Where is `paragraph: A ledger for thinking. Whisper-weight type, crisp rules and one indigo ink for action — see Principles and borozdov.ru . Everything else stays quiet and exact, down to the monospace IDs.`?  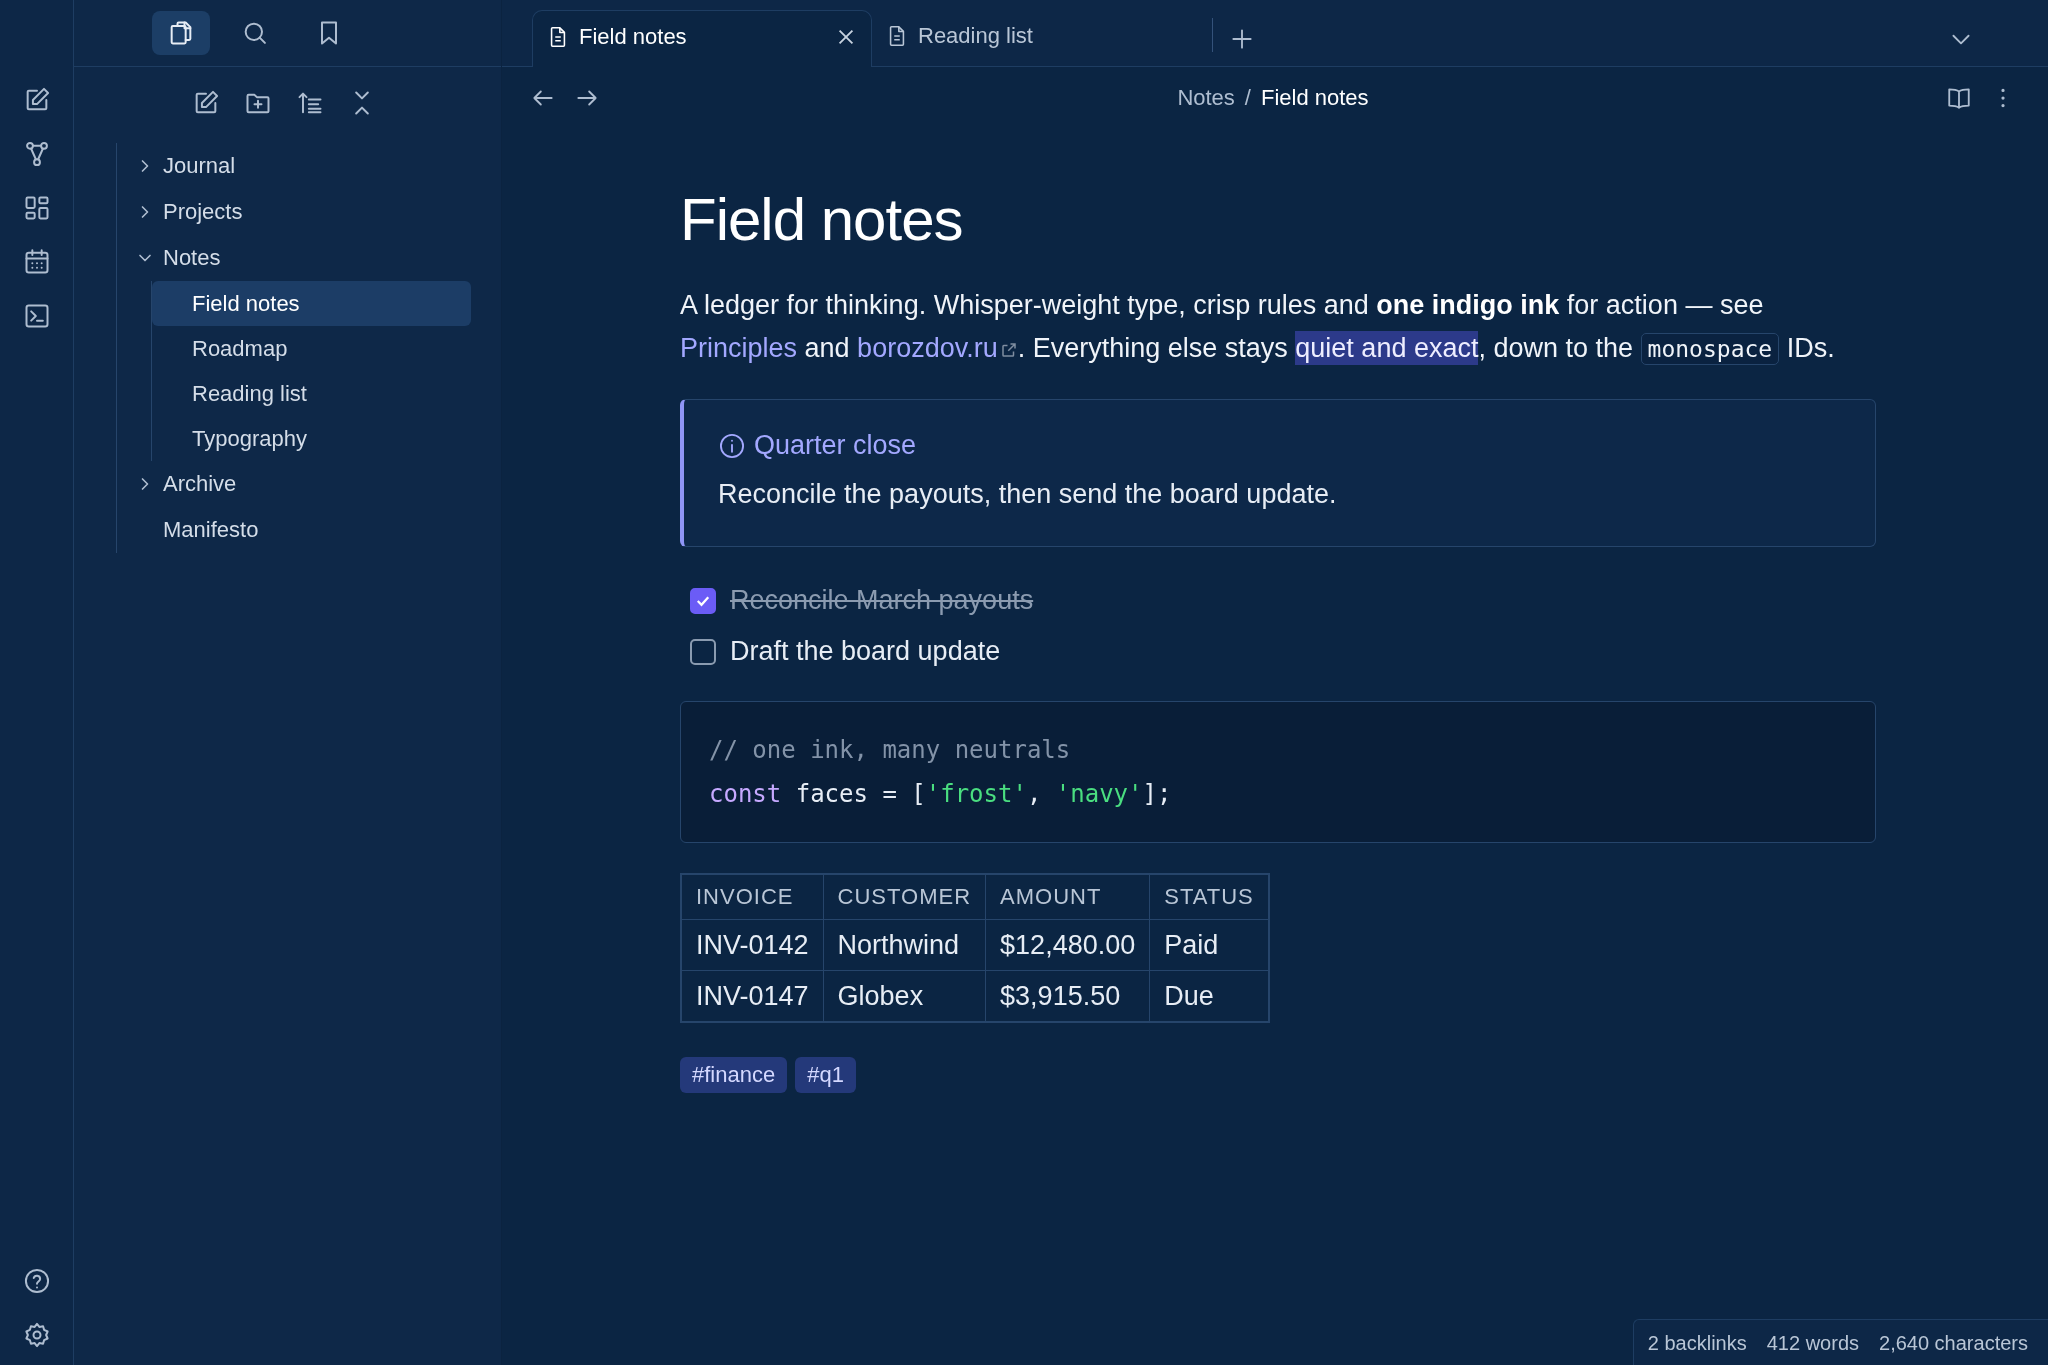
paragraph: A ledger for thinking. Whisper-weight type, crisp rules and one indigo ink for action — see Principles and borozdov.ru . Everything else stays quiet and exact, down to the monospace IDs. is located at coordinates (1258, 328).